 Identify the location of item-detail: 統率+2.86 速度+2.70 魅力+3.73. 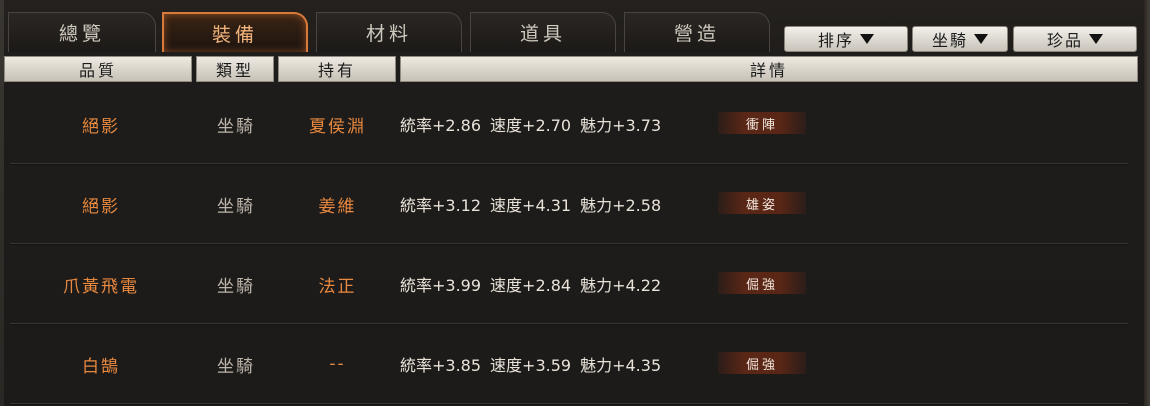
(565, 124).